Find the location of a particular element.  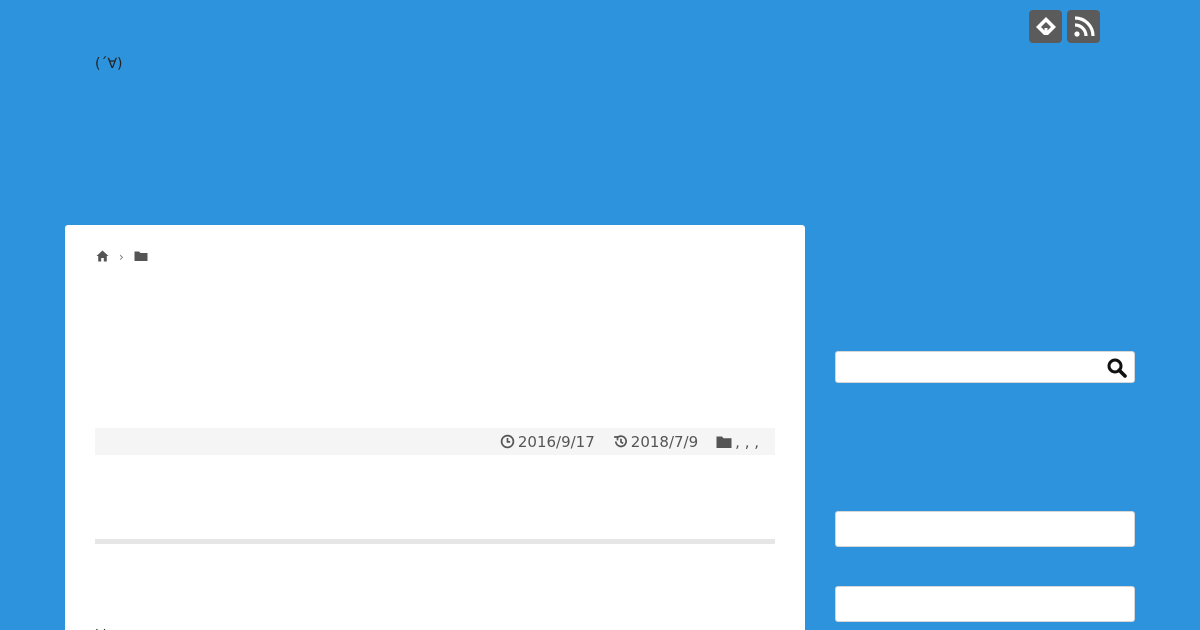

search-button is located at coordinates (1117, 368).